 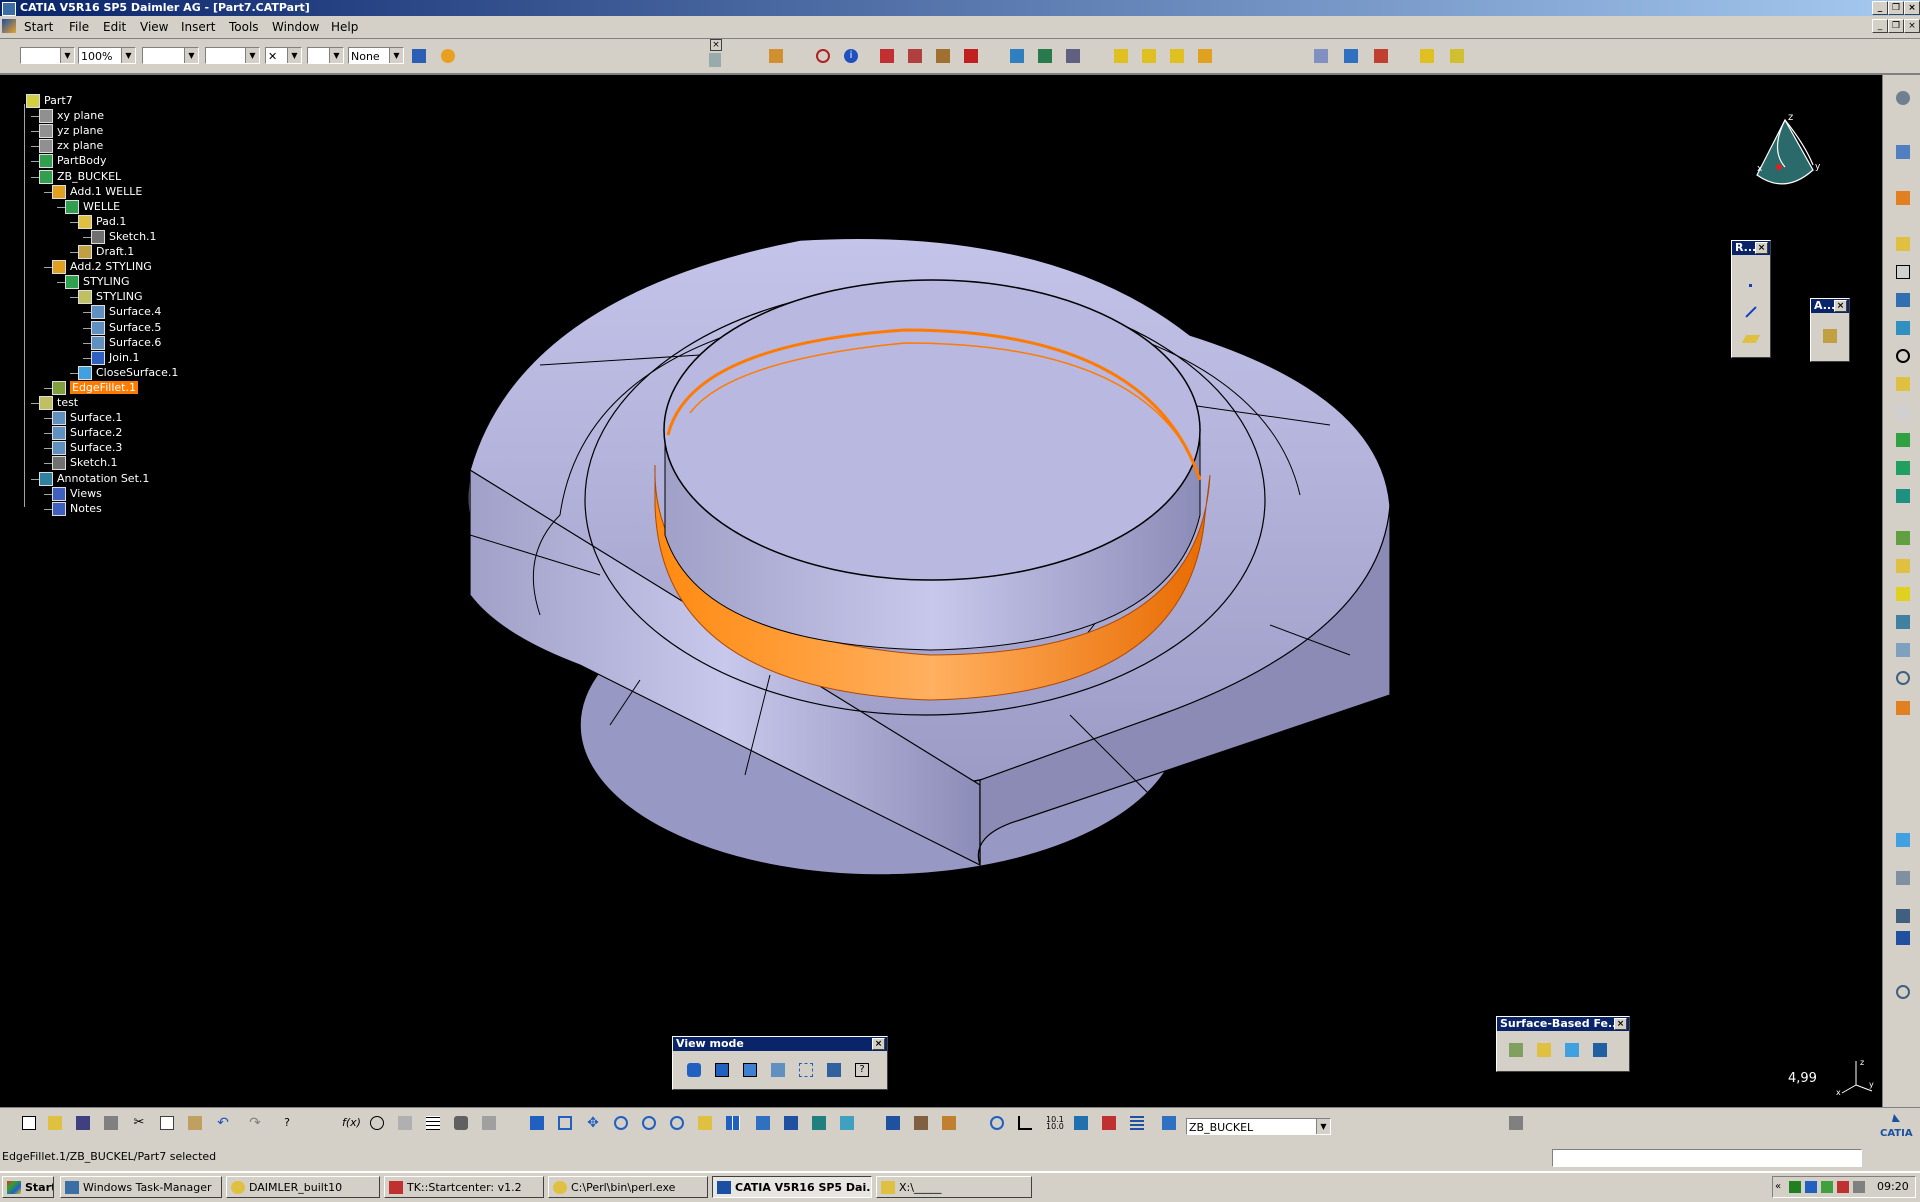 I want to click on menu-view: View, so click(x=154, y=27).